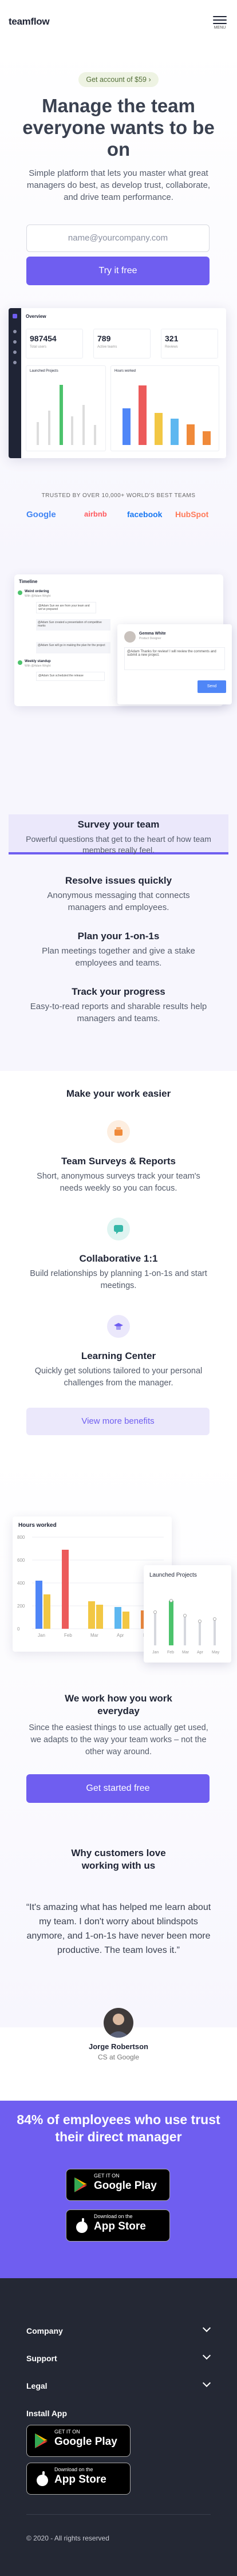  Describe the element at coordinates (29, 22) in the screenshot. I see `logo: teamflow` at that location.